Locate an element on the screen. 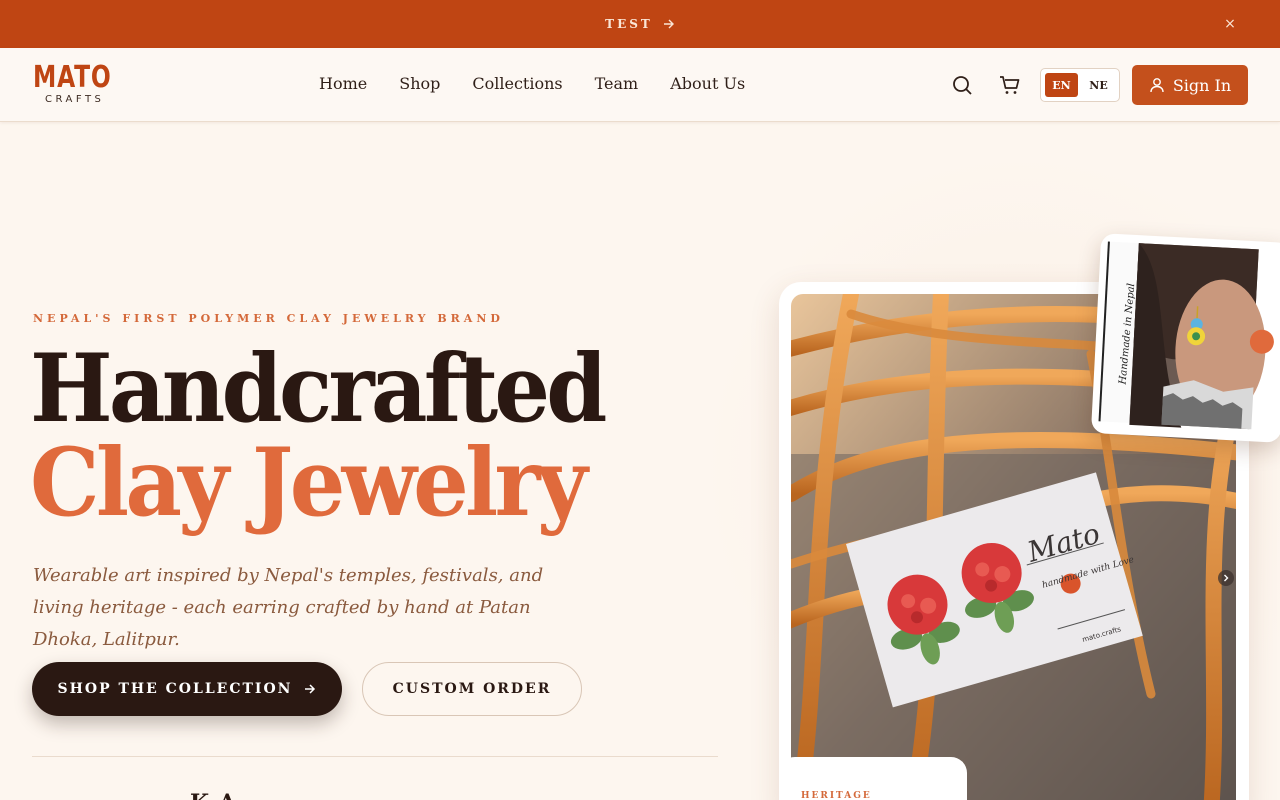 The height and width of the screenshot is (800, 1280). logo-sub: CRAFTS is located at coordinates (75, 99).